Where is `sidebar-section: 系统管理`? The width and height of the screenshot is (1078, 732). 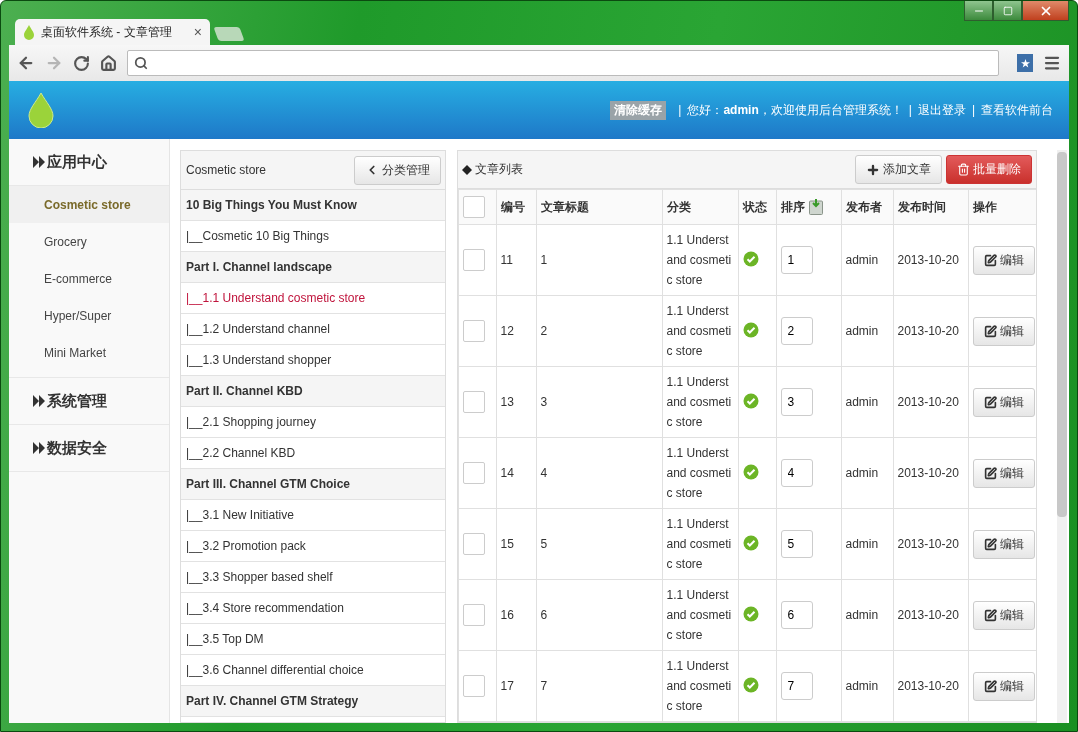 sidebar-section: 系统管理 is located at coordinates (89, 401).